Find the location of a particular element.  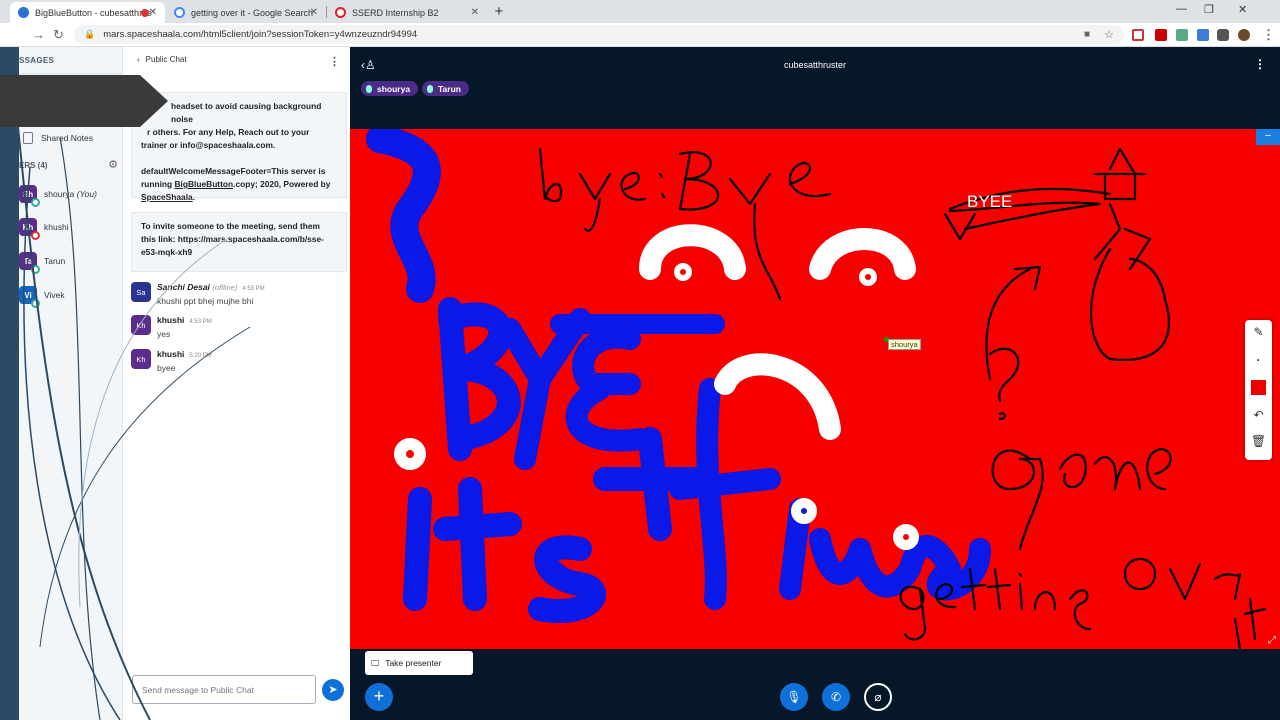

meeting-title: cubesatthruster is located at coordinates (815, 65).